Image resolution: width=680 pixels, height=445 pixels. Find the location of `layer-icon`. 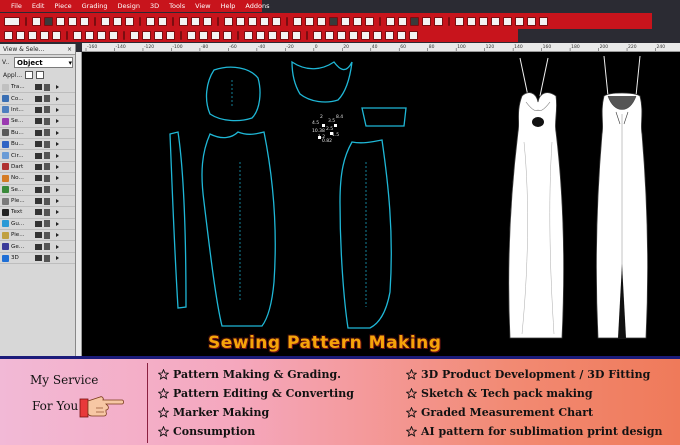

layer-icon is located at coordinates (414, 21).